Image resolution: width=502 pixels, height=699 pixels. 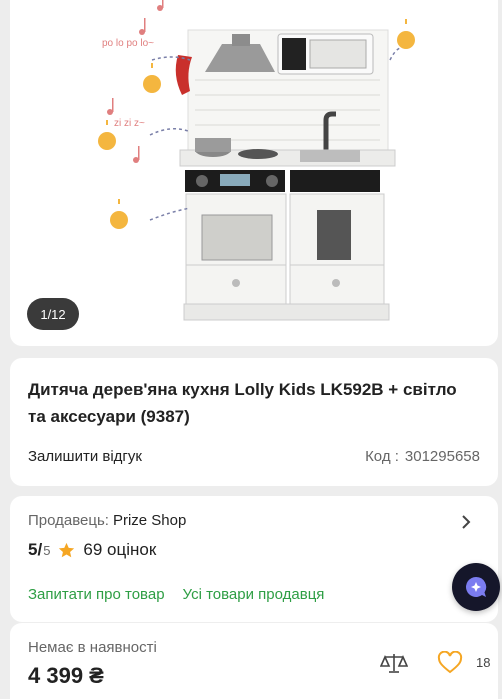 What do you see at coordinates (66, 675) in the screenshot?
I see `product-price: 4 399 ₴` at bounding box center [66, 675].